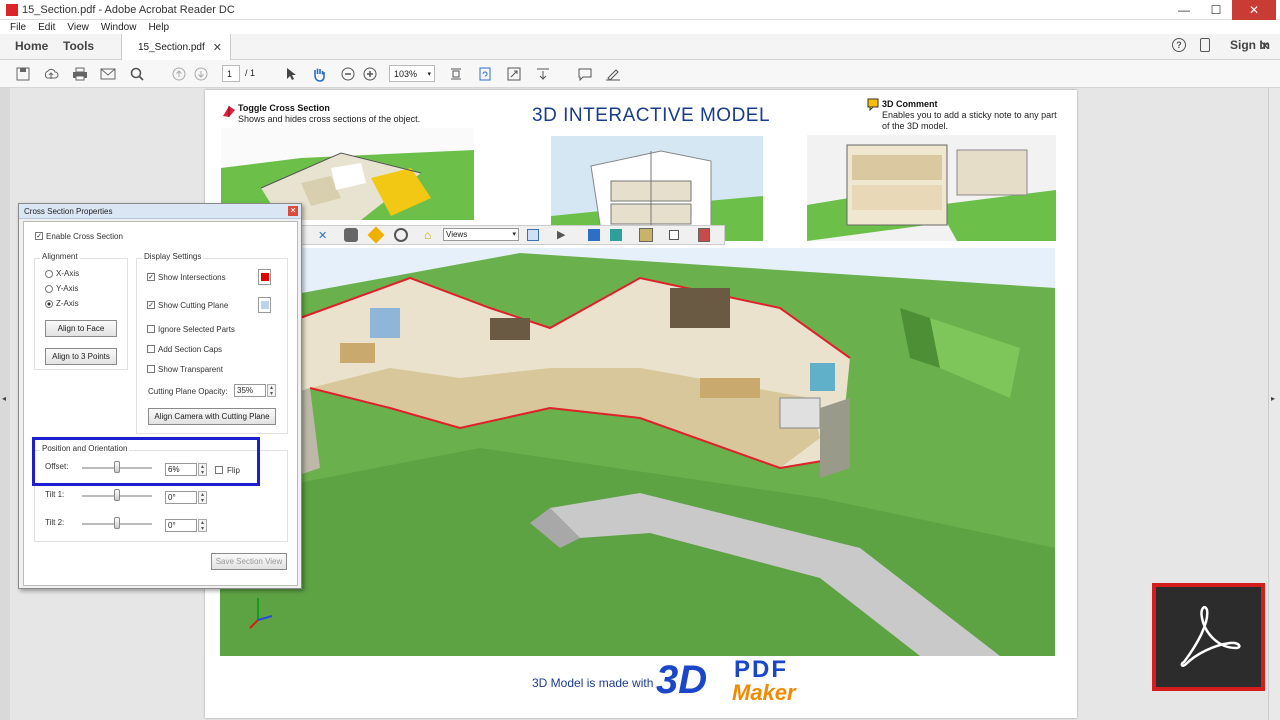  What do you see at coordinates (873, 105) in the screenshot?
I see `comment-3d-icon` at bounding box center [873, 105].